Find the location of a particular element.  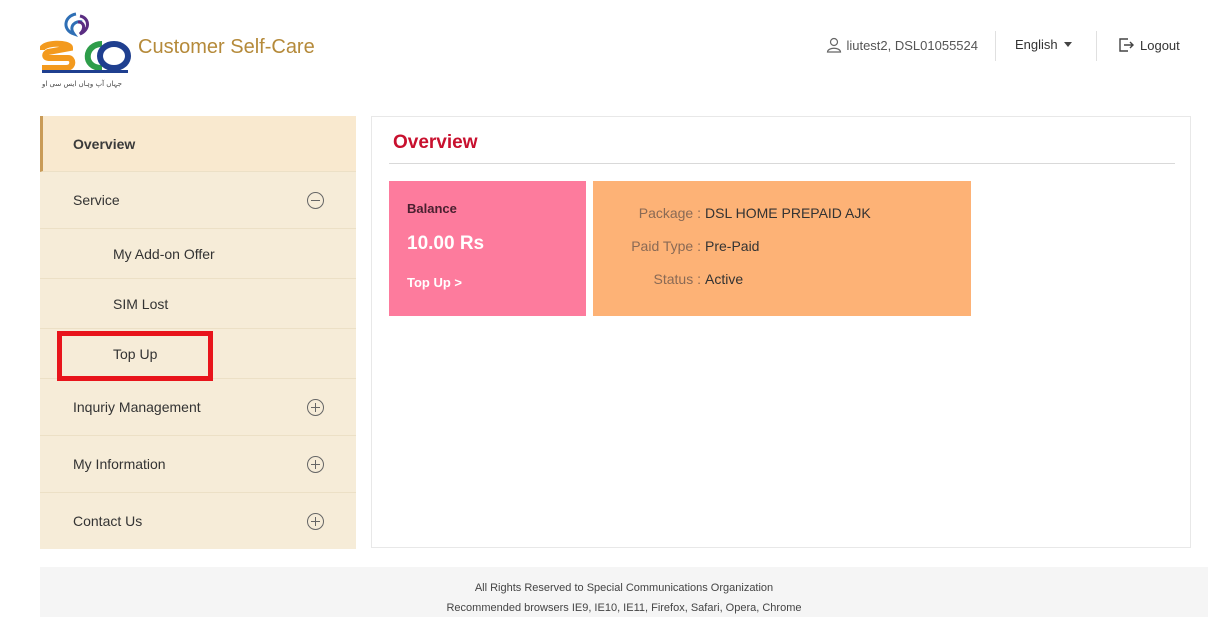

logout-button: Logout is located at coordinates (1149, 45).